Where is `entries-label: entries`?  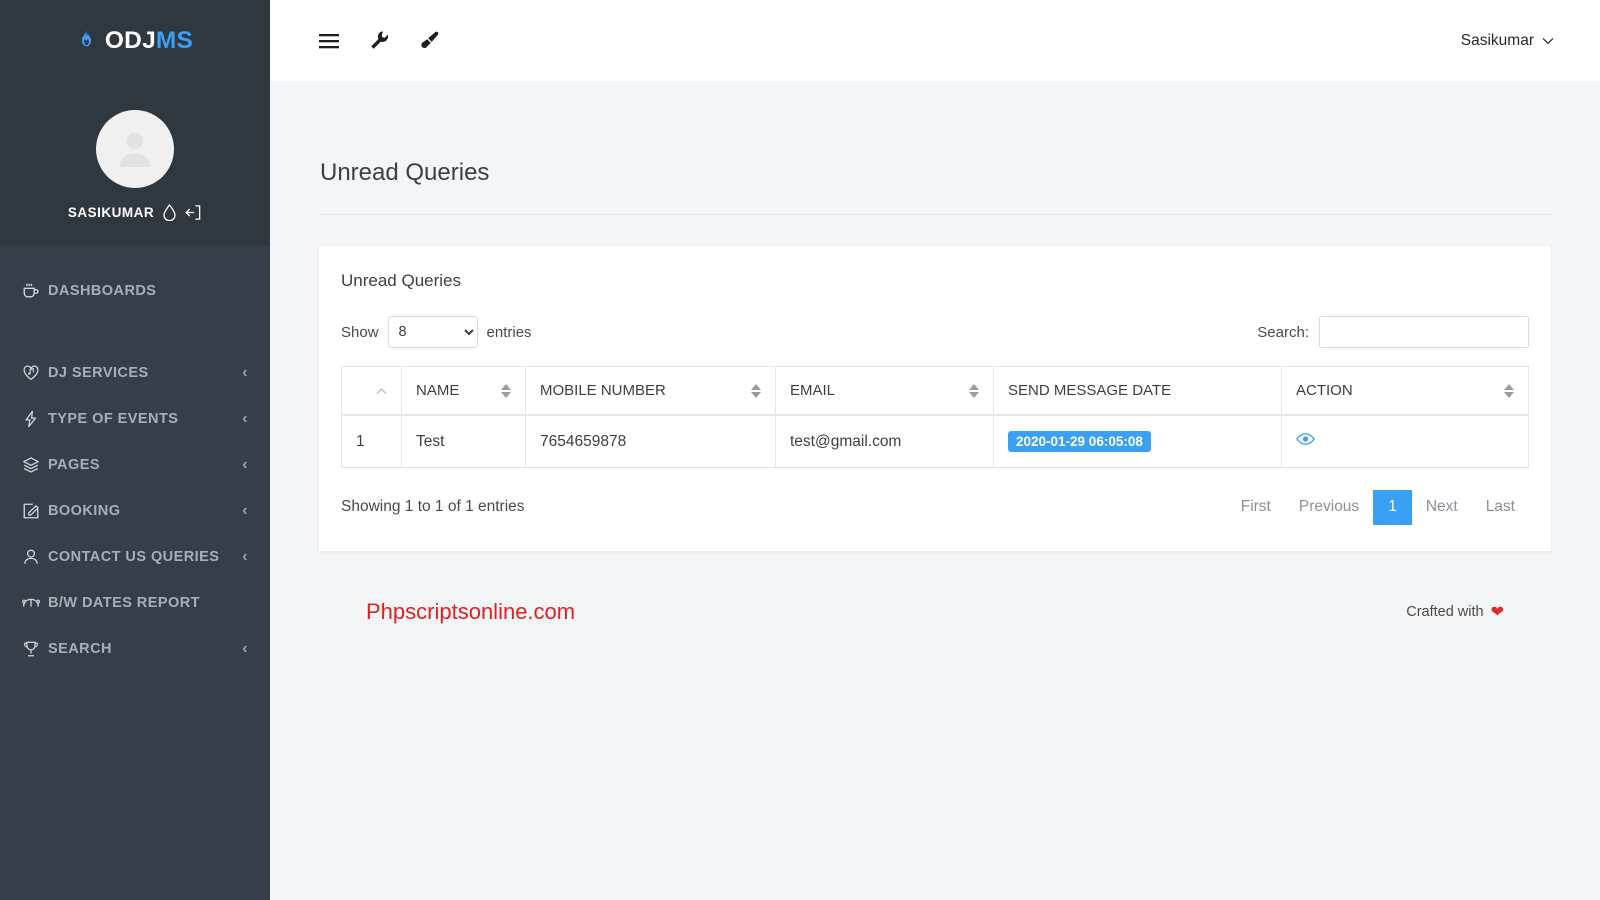
entries-label: entries is located at coordinates (509, 332).